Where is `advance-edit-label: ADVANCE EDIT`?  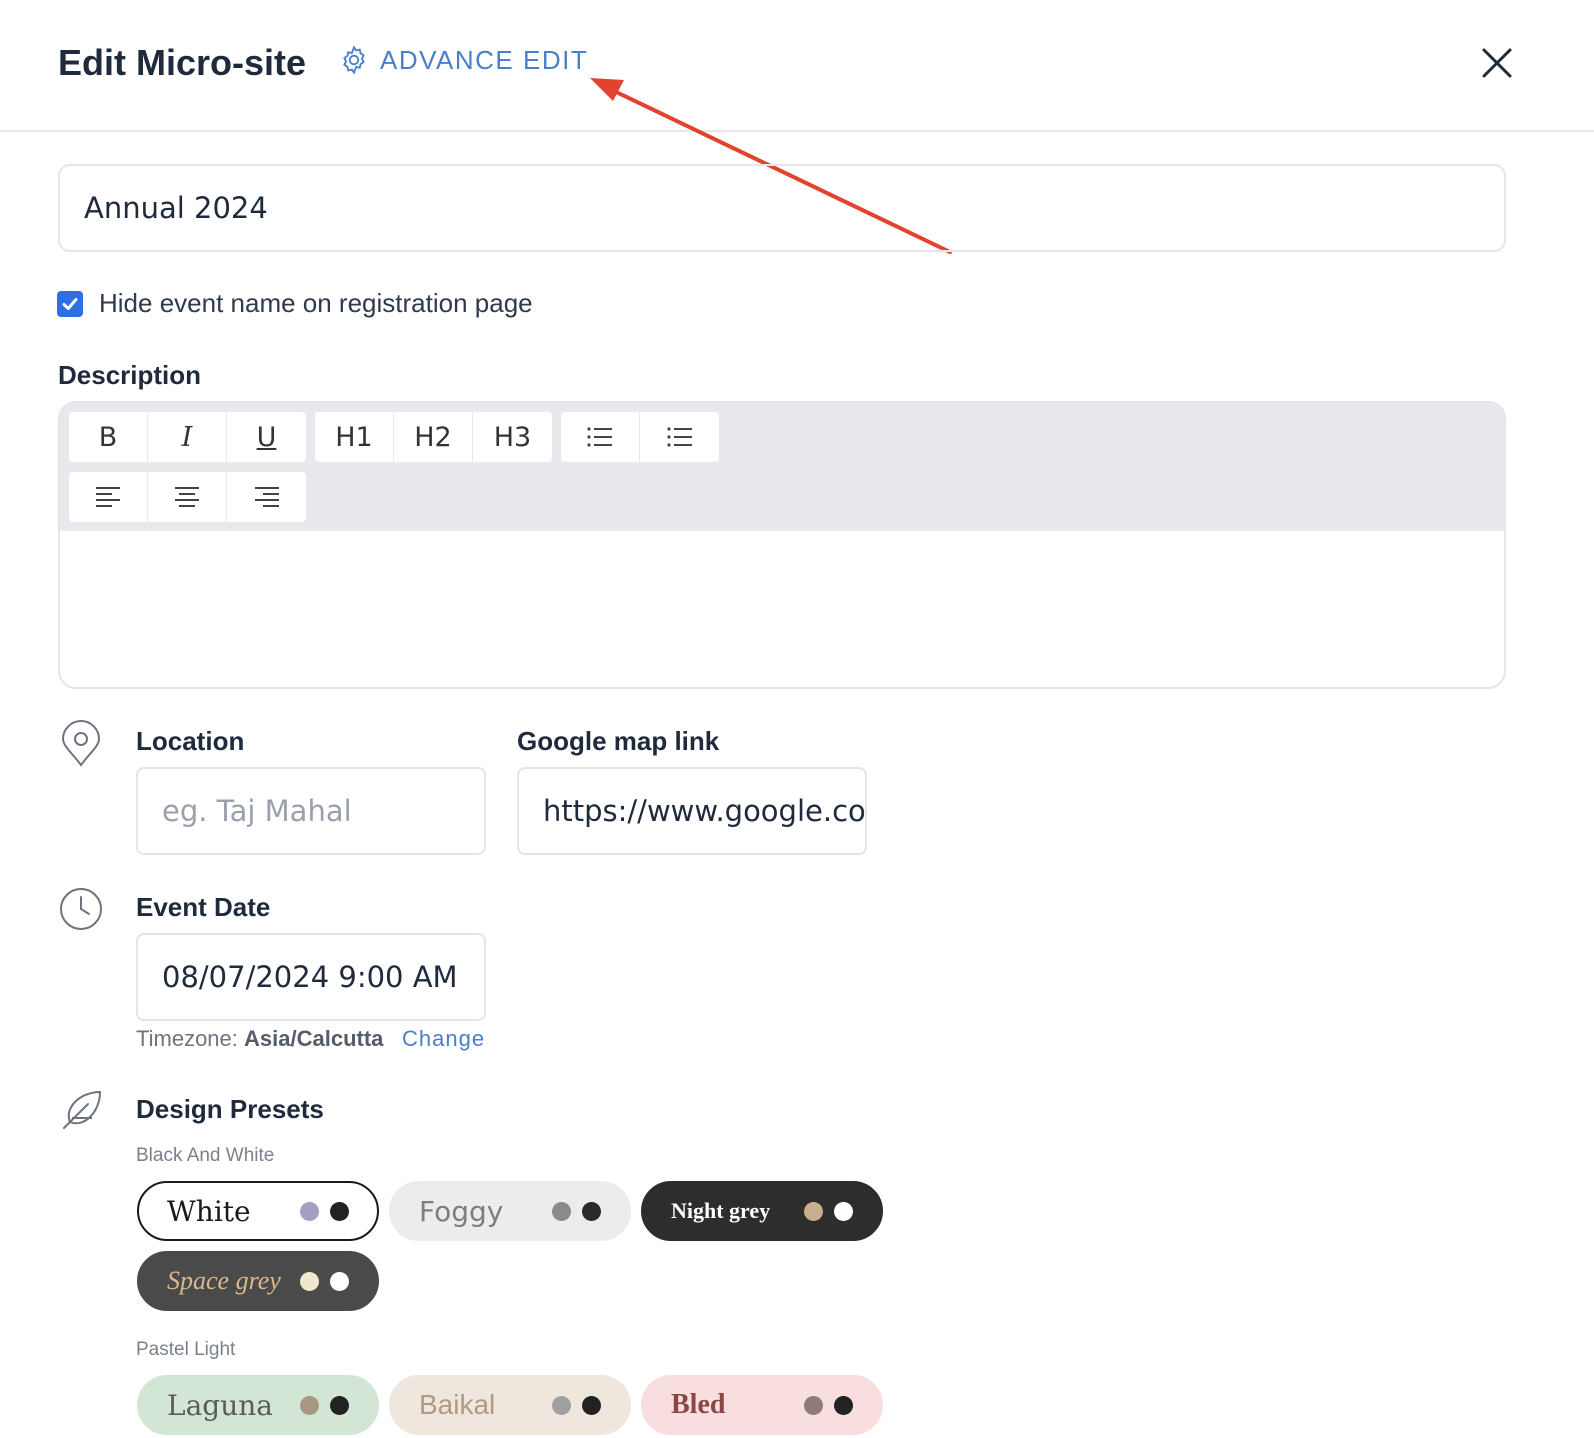
advance-edit-label: ADVANCE EDIT is located at coordinates (484, 59).